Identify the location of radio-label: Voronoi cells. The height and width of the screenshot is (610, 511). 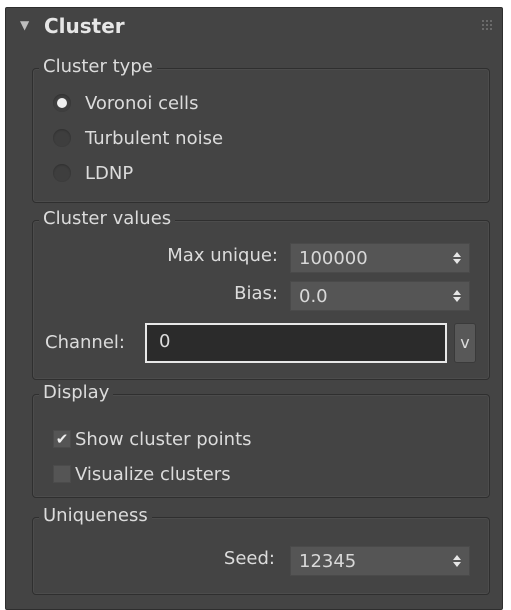
(142, 103).